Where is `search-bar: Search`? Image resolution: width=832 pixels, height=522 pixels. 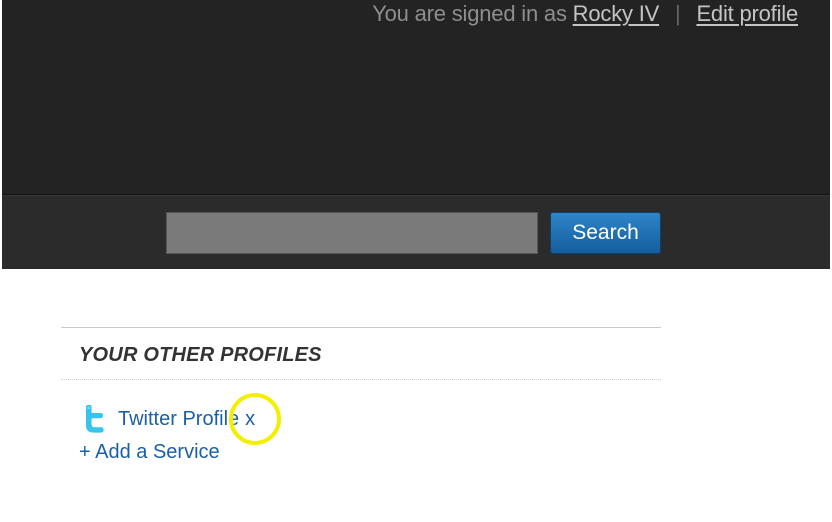 search-bar: Search is located at coordinates (416, 232).